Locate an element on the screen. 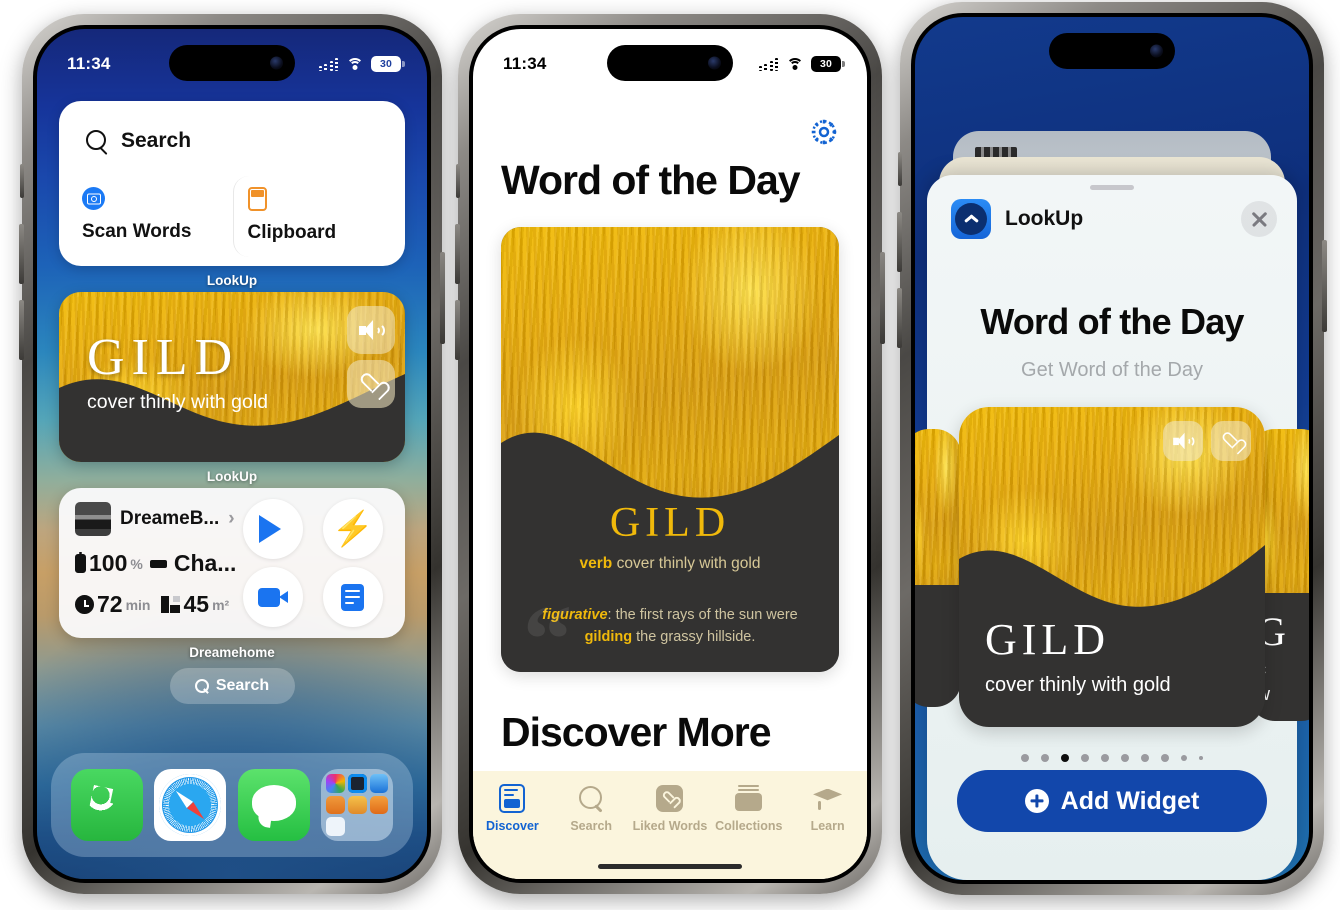 The height and width of the screenshot is (910, 1340). close-button is located at coordinates (1259, 219).